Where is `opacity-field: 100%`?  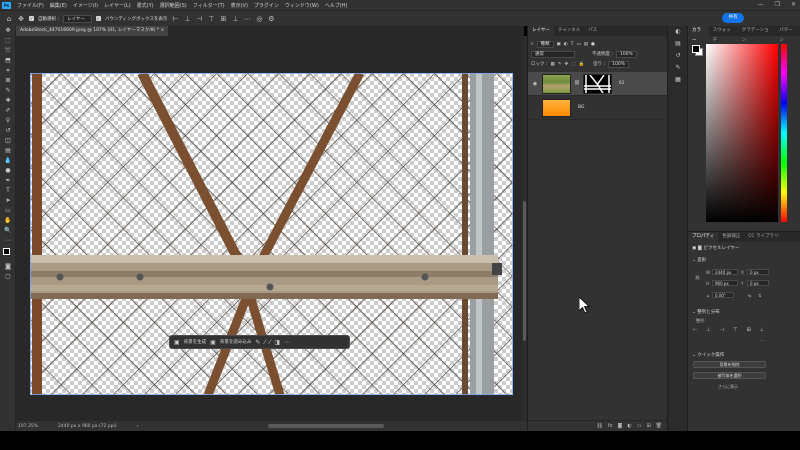 opacity-field: 100% is located at coordinates (626, 54).